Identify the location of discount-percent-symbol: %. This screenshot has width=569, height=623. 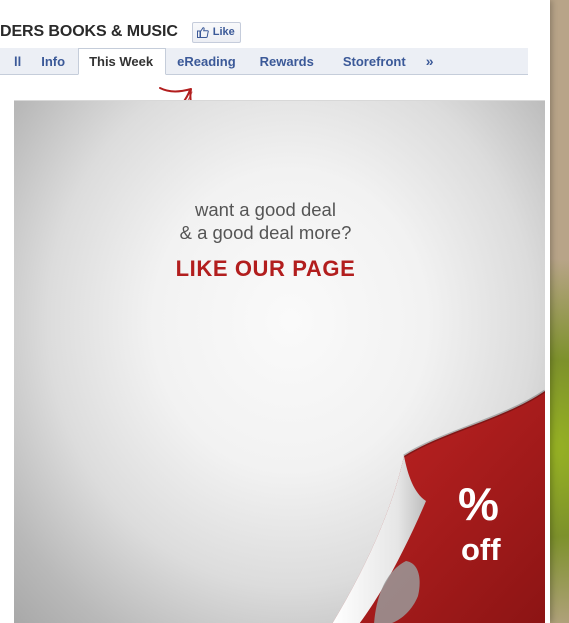
(478, 504).